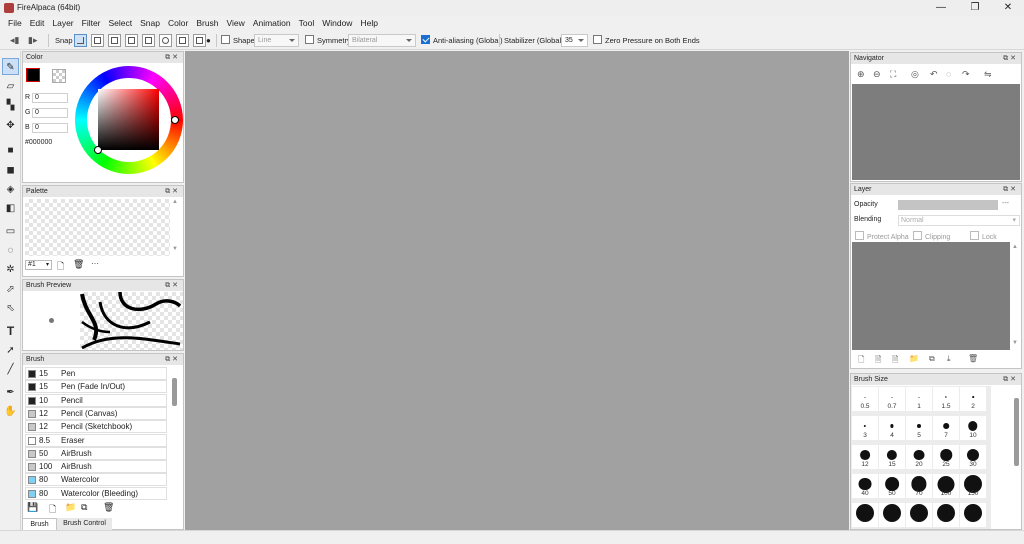  Describe the element at coordinates (892, 486) in the screenshot. I see `brush-size-cell: 50` at that location.